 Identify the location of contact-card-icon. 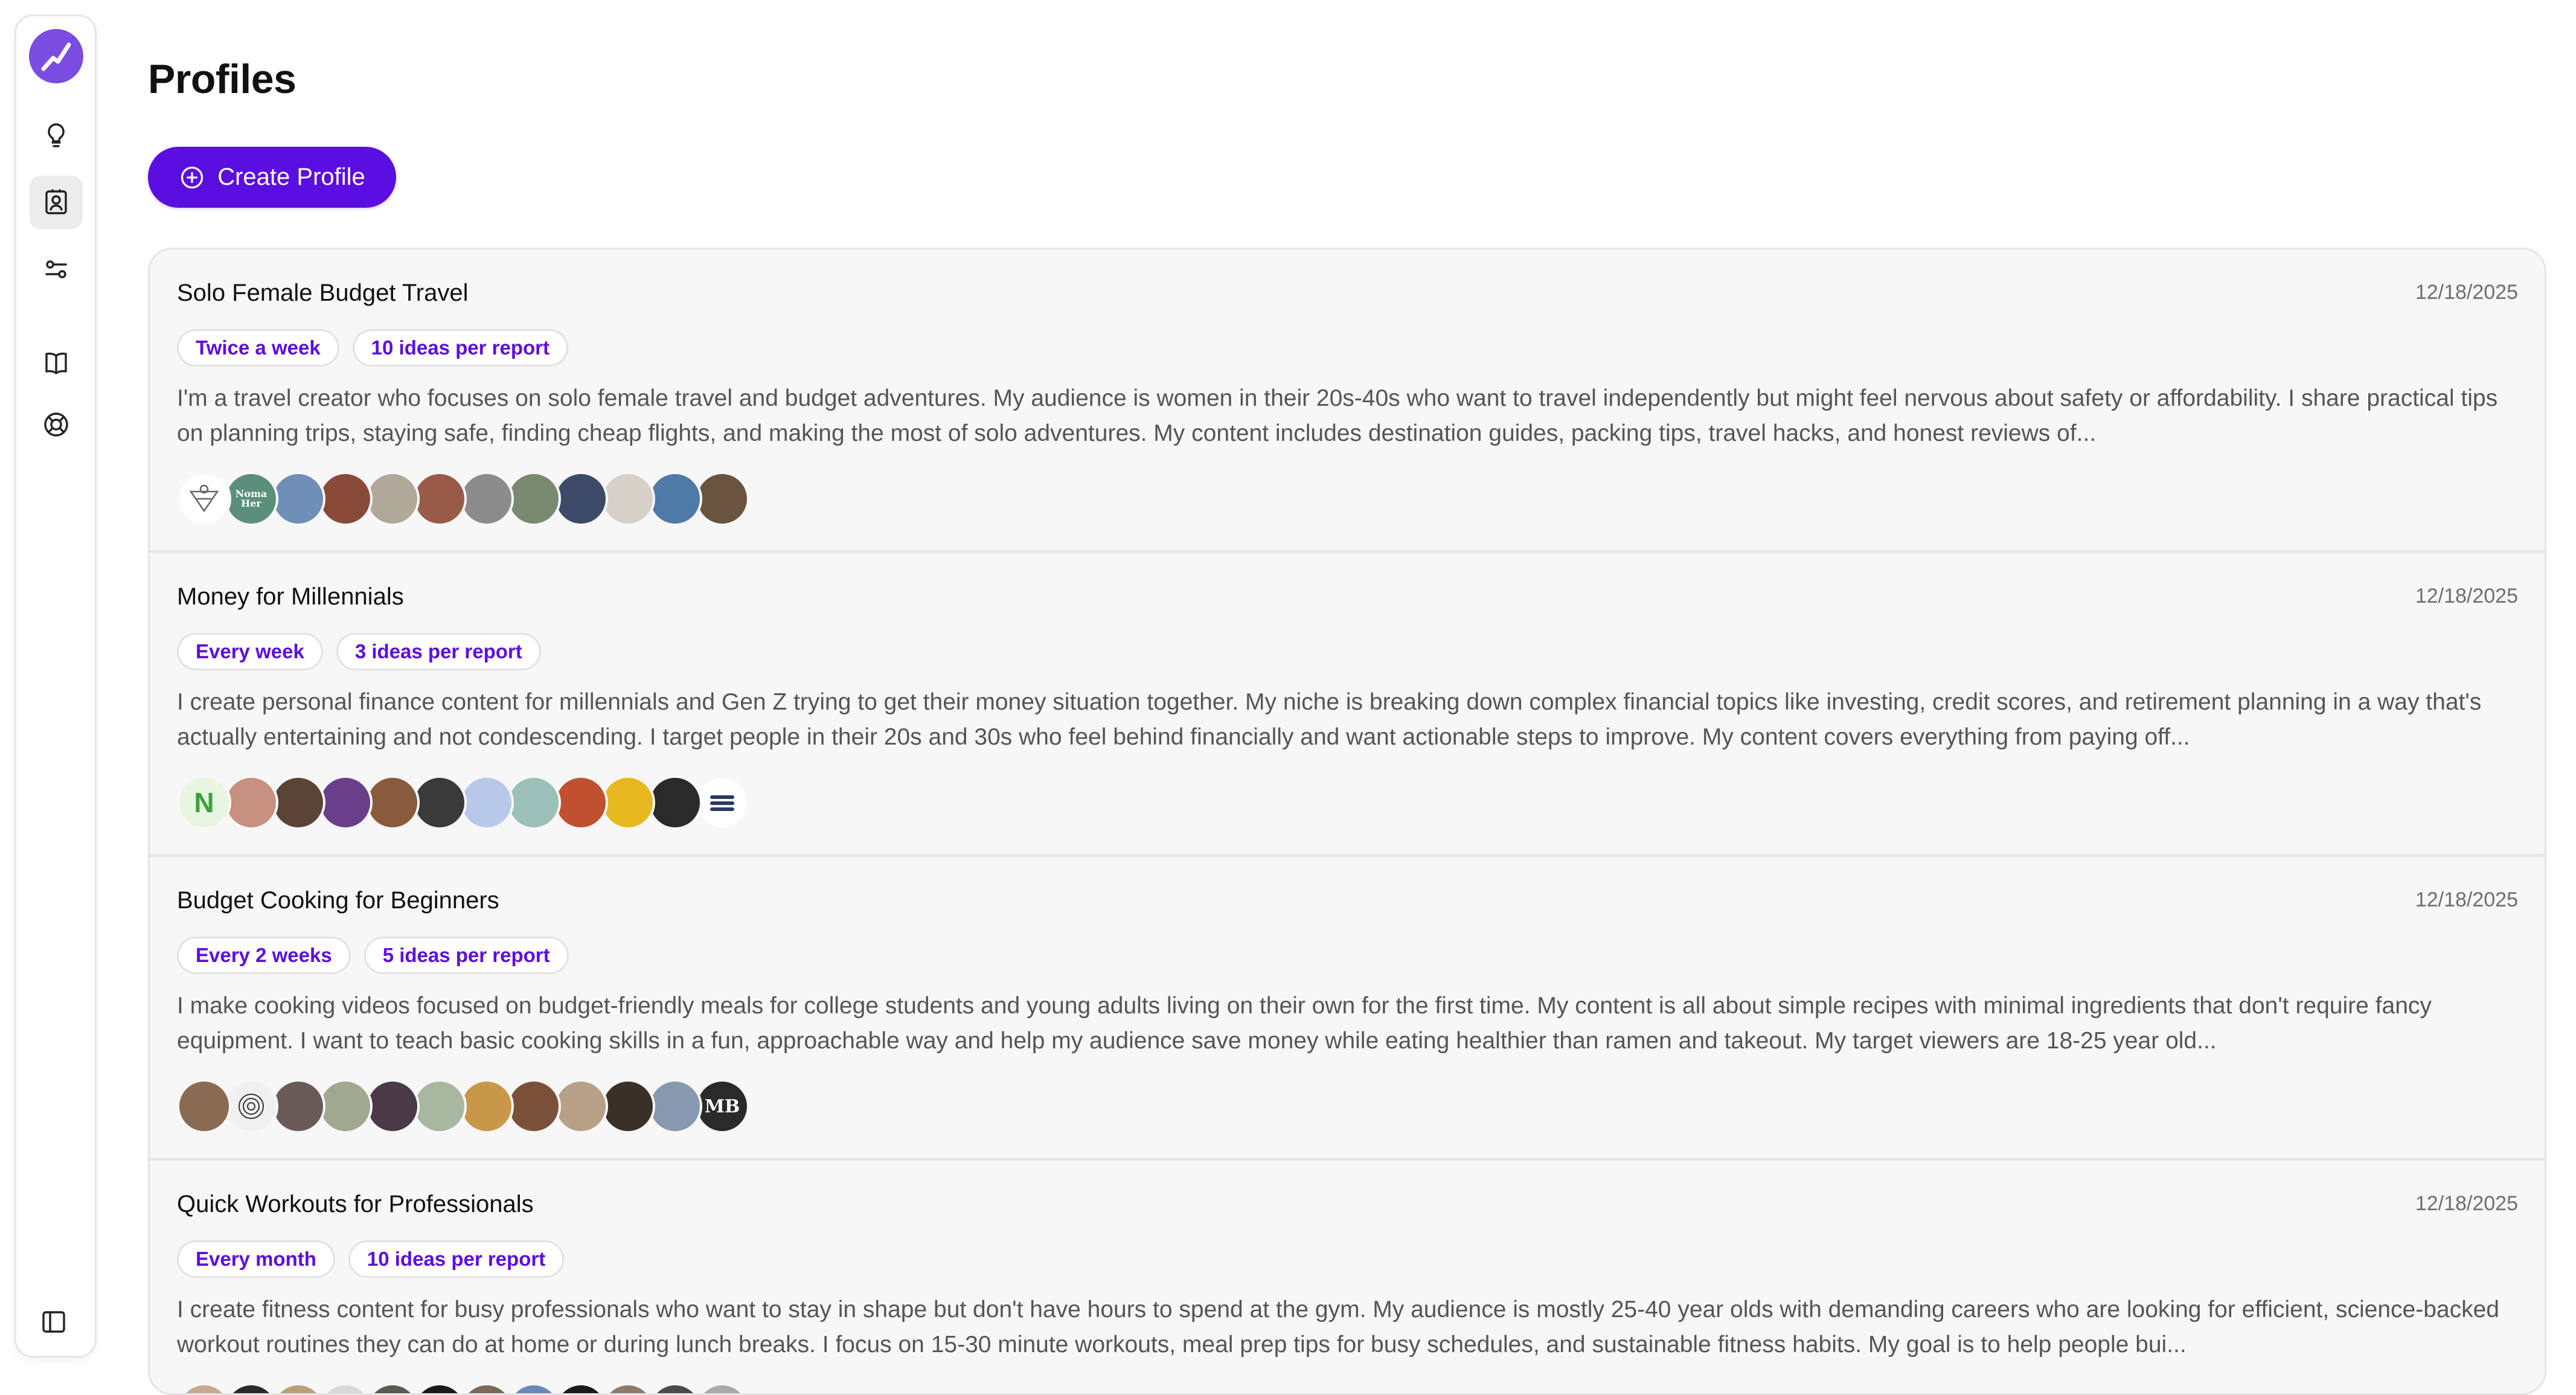
(56, 202).